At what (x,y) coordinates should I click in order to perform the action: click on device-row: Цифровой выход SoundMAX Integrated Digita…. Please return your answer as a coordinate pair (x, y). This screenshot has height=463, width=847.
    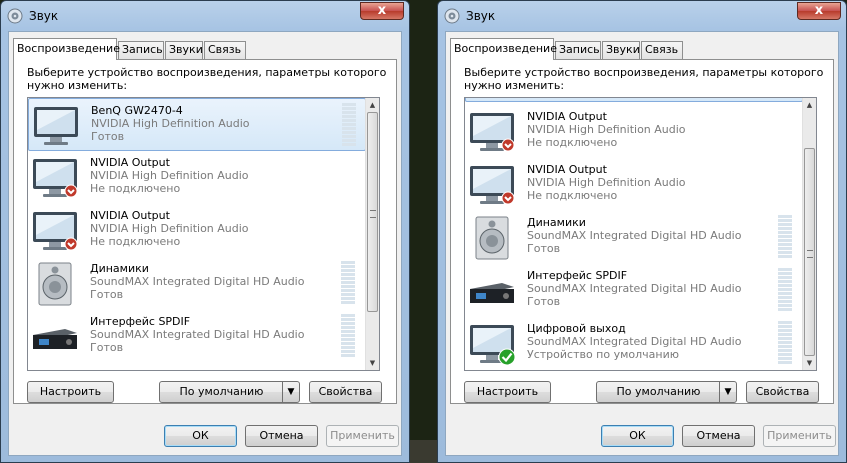
    Looking at the image, I should click on (634, 343).